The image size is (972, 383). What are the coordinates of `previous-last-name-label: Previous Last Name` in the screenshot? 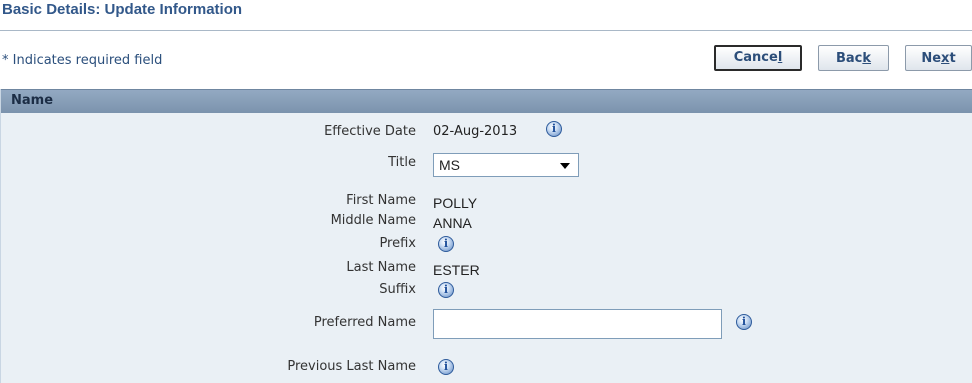 It's located at (351, 366).